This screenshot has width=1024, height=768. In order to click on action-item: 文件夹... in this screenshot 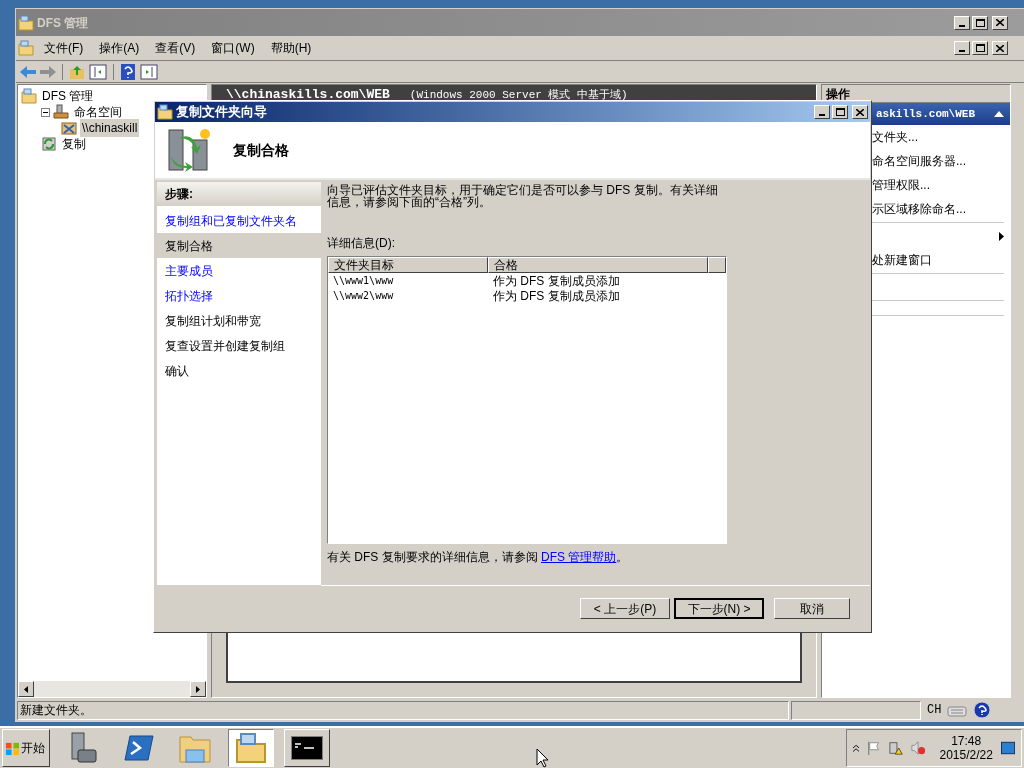, I will do `click(895, 137)`.